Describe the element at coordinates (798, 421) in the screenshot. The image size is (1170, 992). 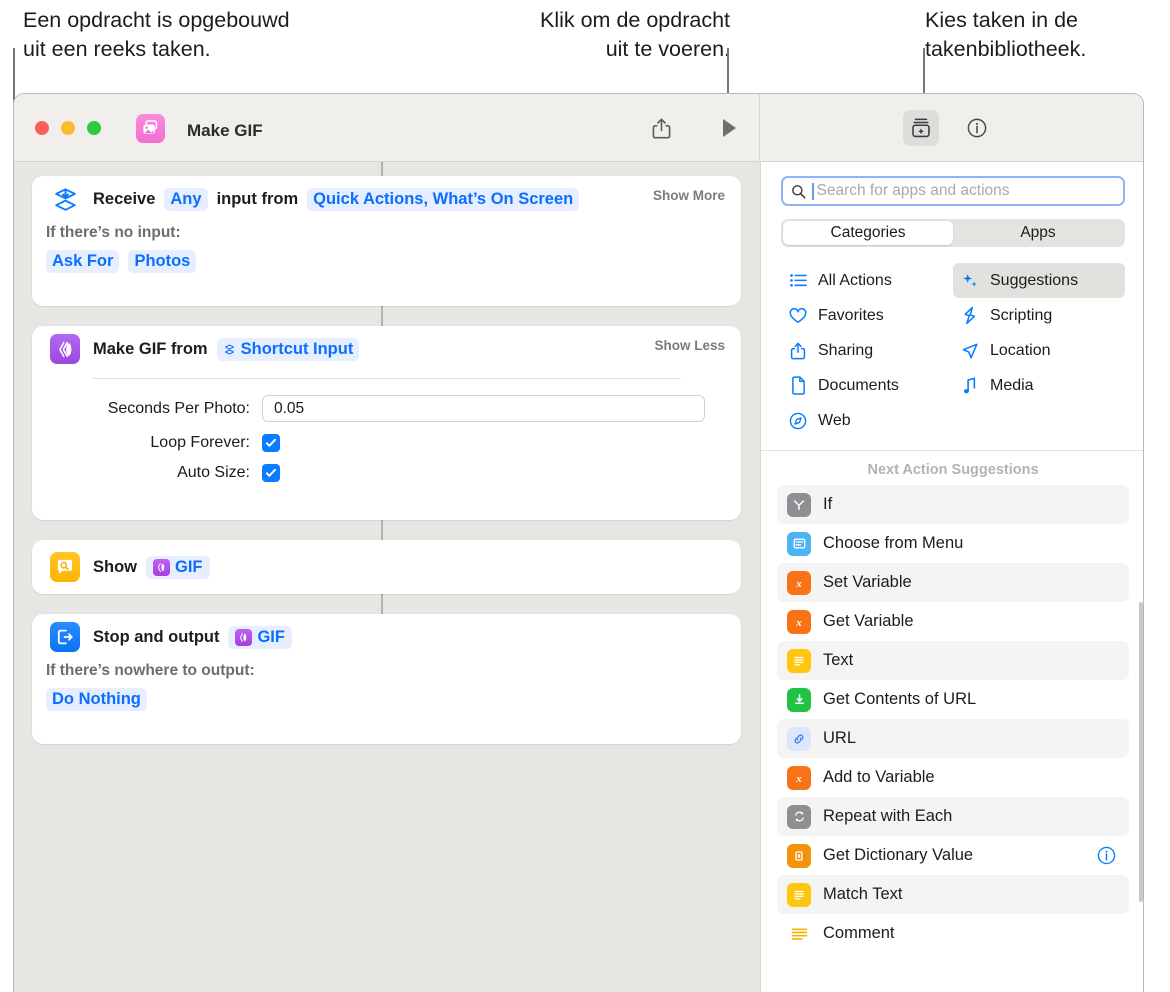
I see `safari-icon` at that location.